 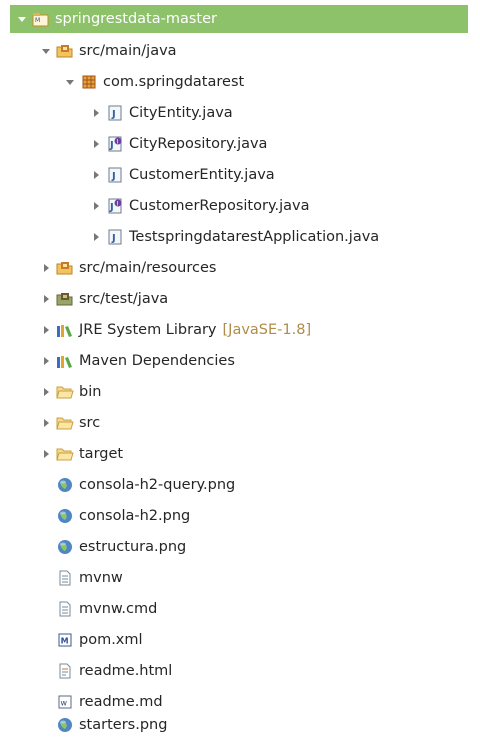 What do you see at coordinates (118, 609) in the screenshot?
I see `tree-item-label: mvnw.cmd` at bounding box center [118, 609].